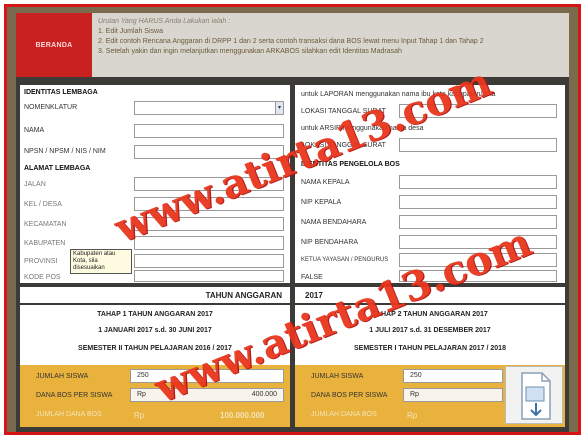 This screenshot has width=585, height=439. Describe the element at coordinates (330, 242) in the screenshot. I see `nip-bendahara-label: NIP BENDAHARA` at that location.